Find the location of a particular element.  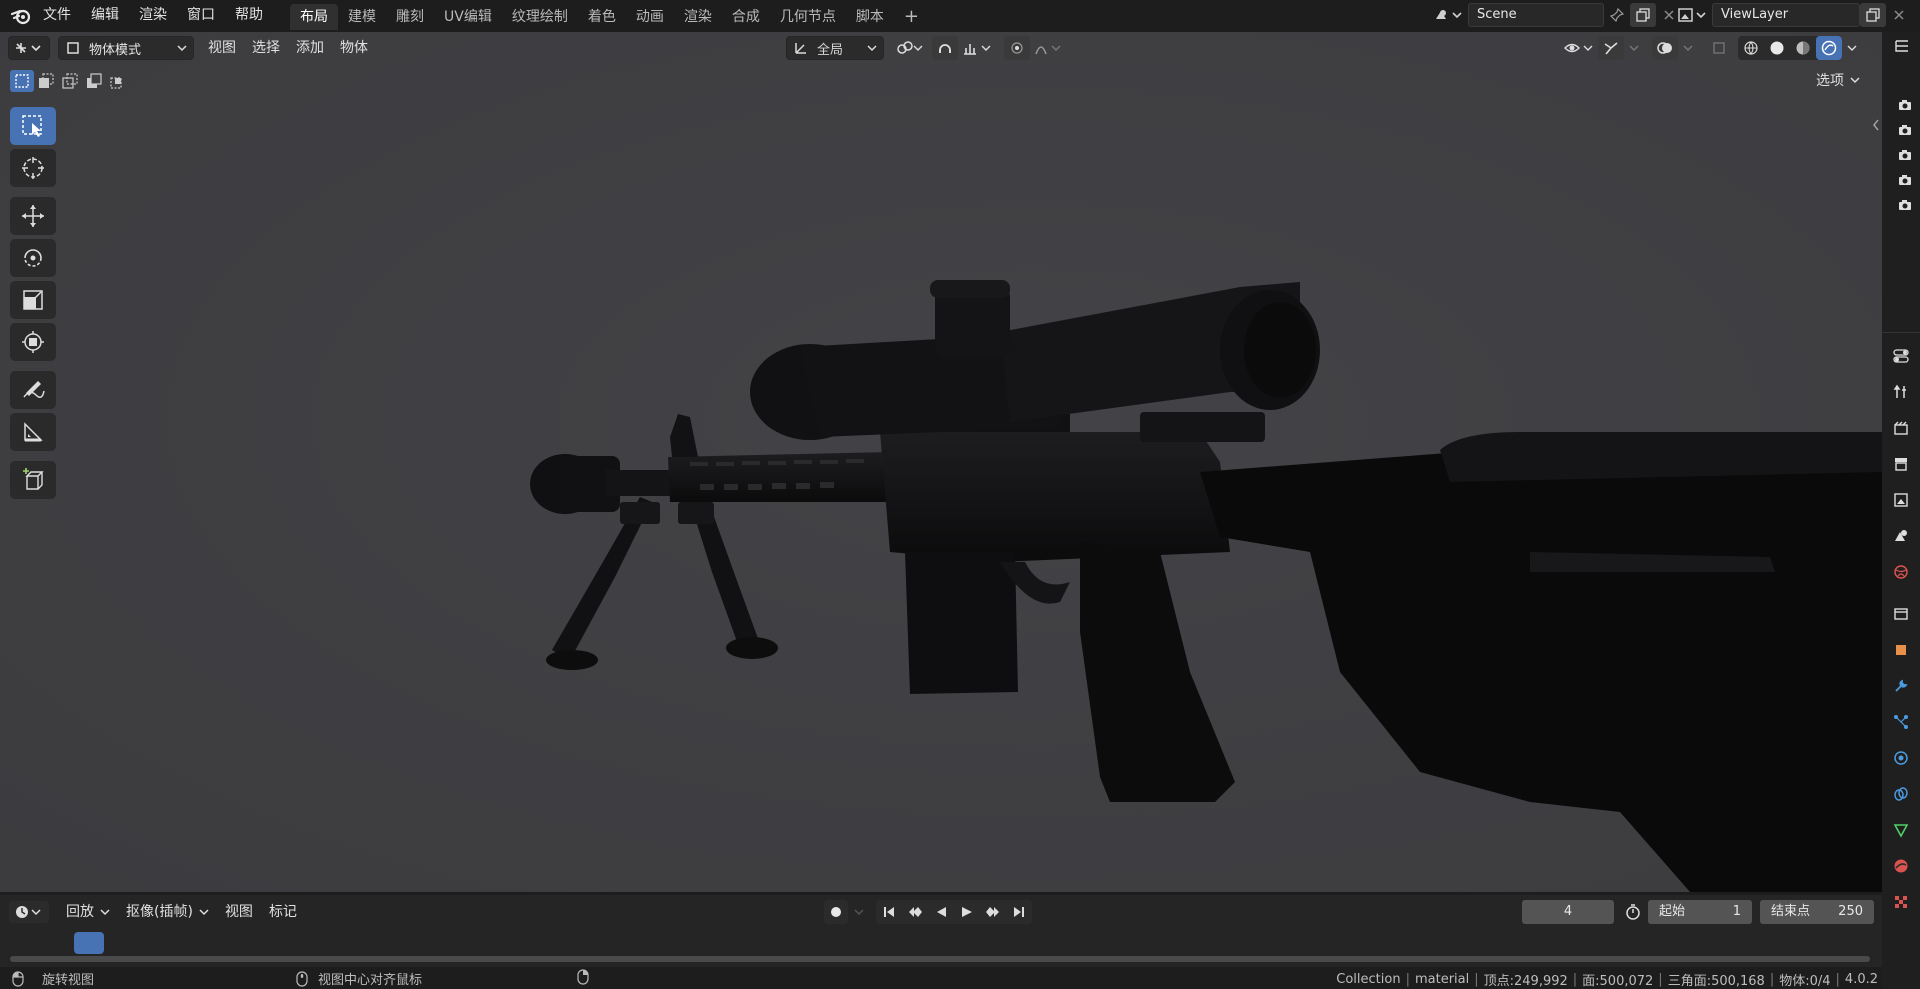

sidebar-expand-icon is located at coordinates (1876, 125).